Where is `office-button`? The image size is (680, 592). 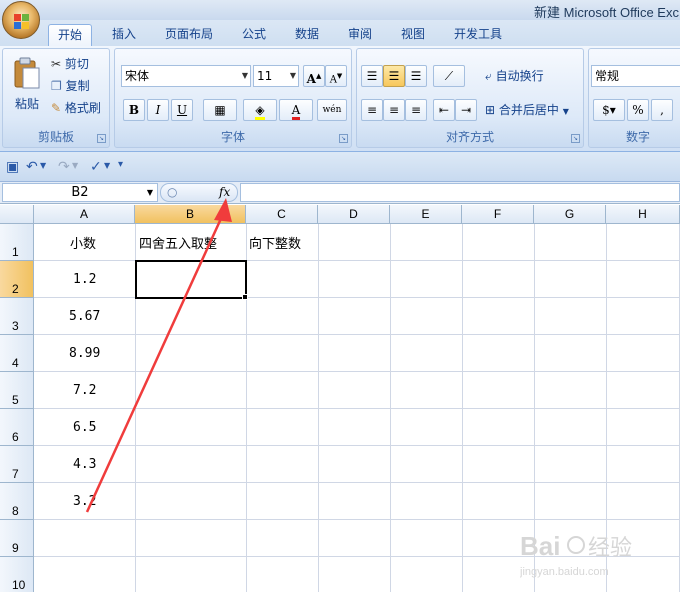
office-button is located at coordinates (21, 20).